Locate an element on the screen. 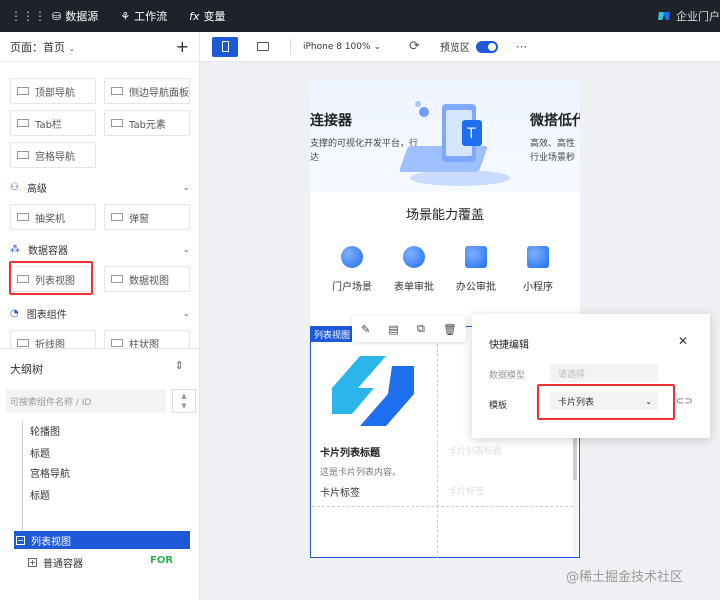 The width and height of the screenshot is (720, 600). watermark: @稀土掘金技术社区 is located at coordinates (625, 577).